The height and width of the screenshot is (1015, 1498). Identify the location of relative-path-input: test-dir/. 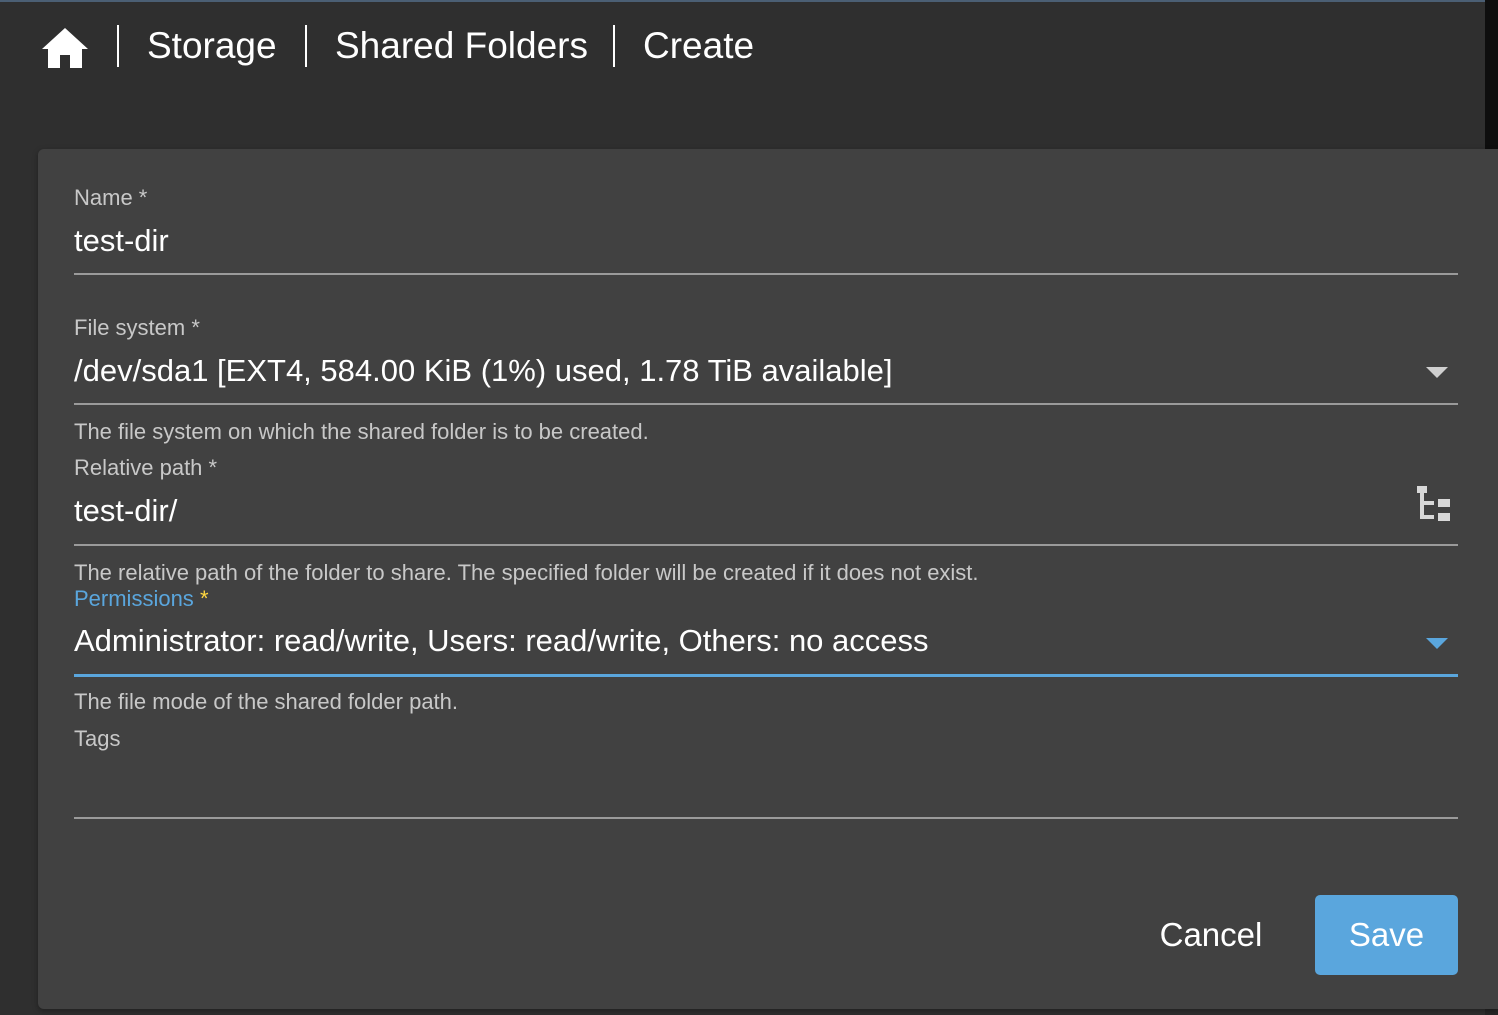
(125, 511).